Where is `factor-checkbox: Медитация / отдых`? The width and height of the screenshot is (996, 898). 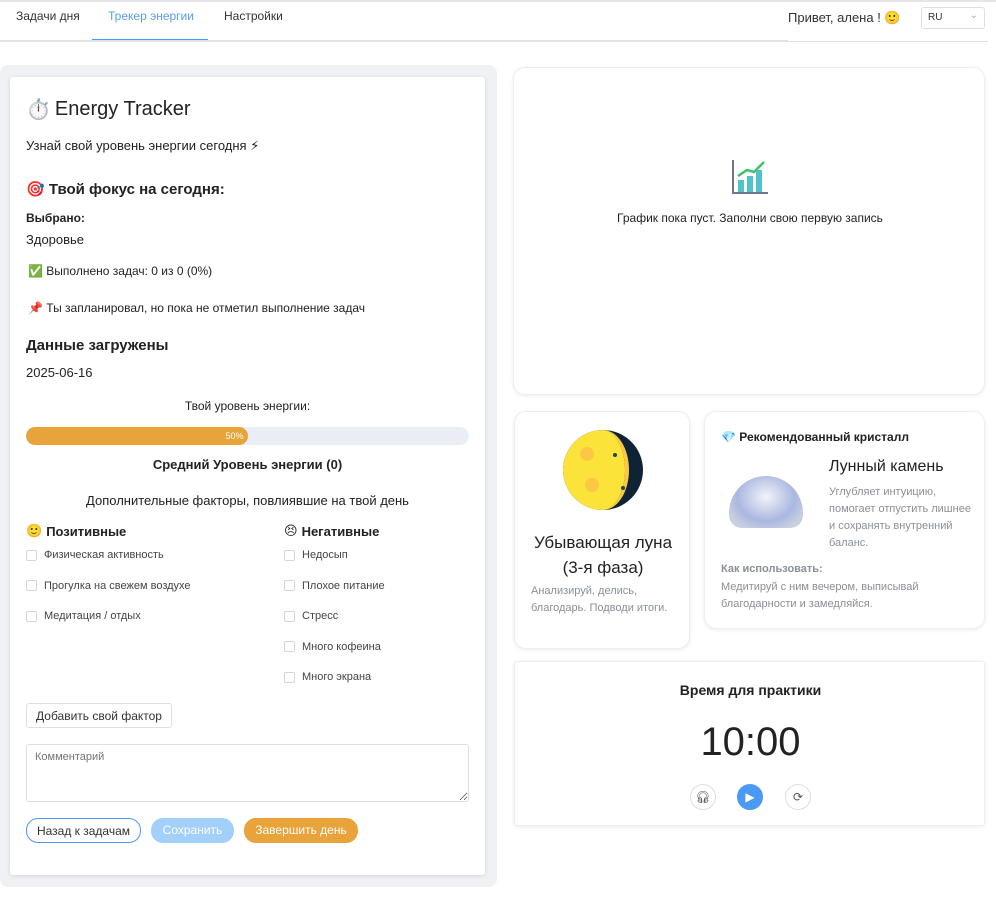 factor-checkbox: Медитация / отдых is located at coordinates (83, 616).